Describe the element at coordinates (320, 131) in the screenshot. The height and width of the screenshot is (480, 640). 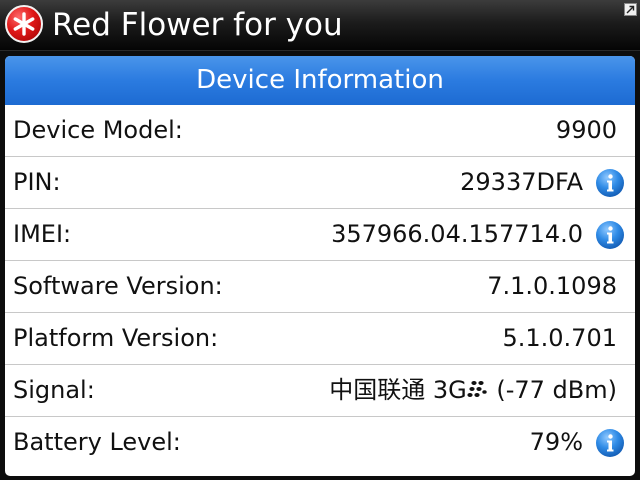
I see `row-device-model: Device Model: 9900` at that location.